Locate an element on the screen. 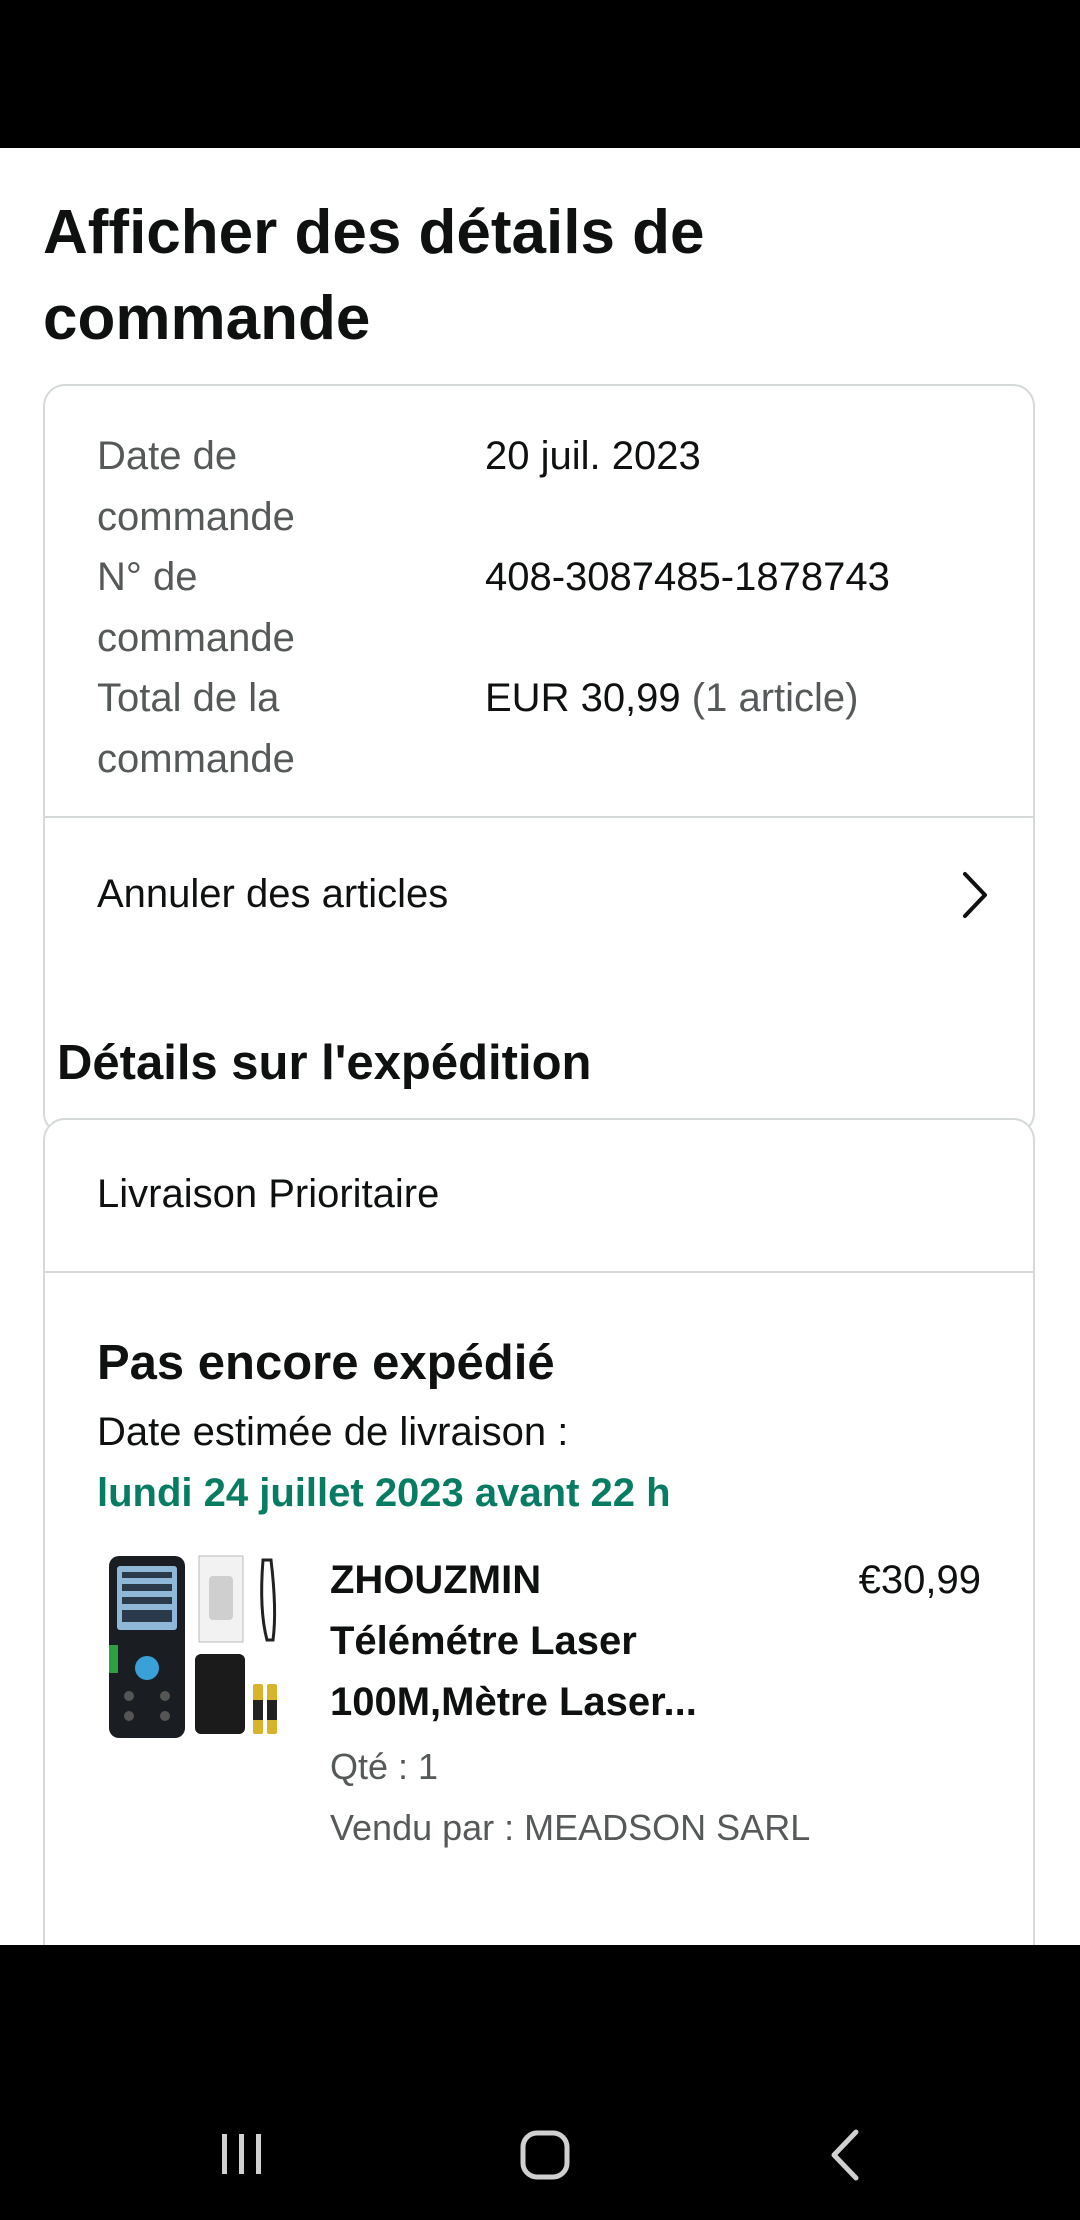  order-date-label: Date de commande is located at coordinates (196, 486).